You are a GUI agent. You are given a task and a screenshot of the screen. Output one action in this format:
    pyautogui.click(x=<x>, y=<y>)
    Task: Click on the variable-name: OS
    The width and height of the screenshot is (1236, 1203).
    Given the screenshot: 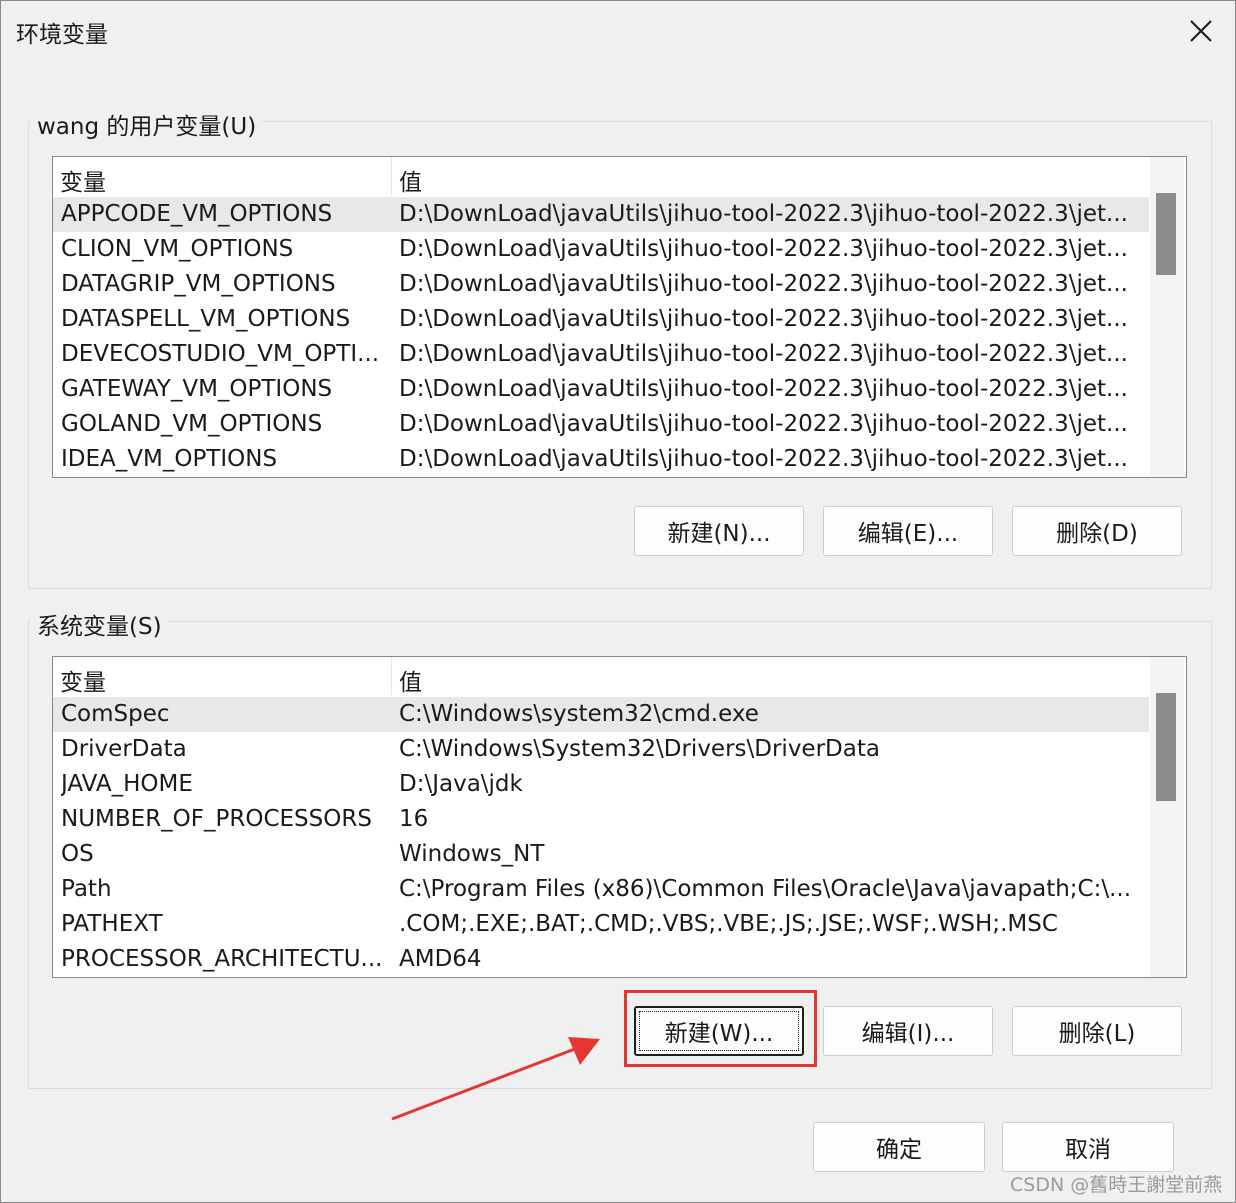 What is the action you would take?
    pyautogui.click(x=77, y=854)
    